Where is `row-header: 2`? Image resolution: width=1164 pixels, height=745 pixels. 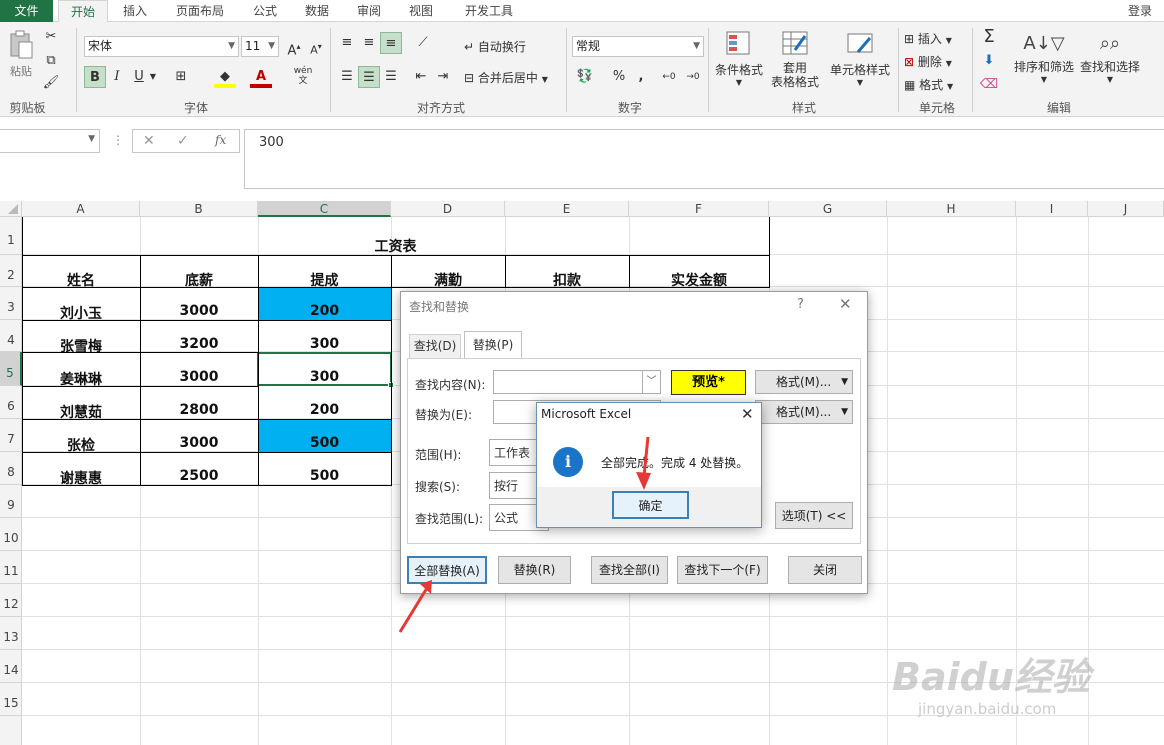 row-header: 2 is located at coordinates (11, 271).